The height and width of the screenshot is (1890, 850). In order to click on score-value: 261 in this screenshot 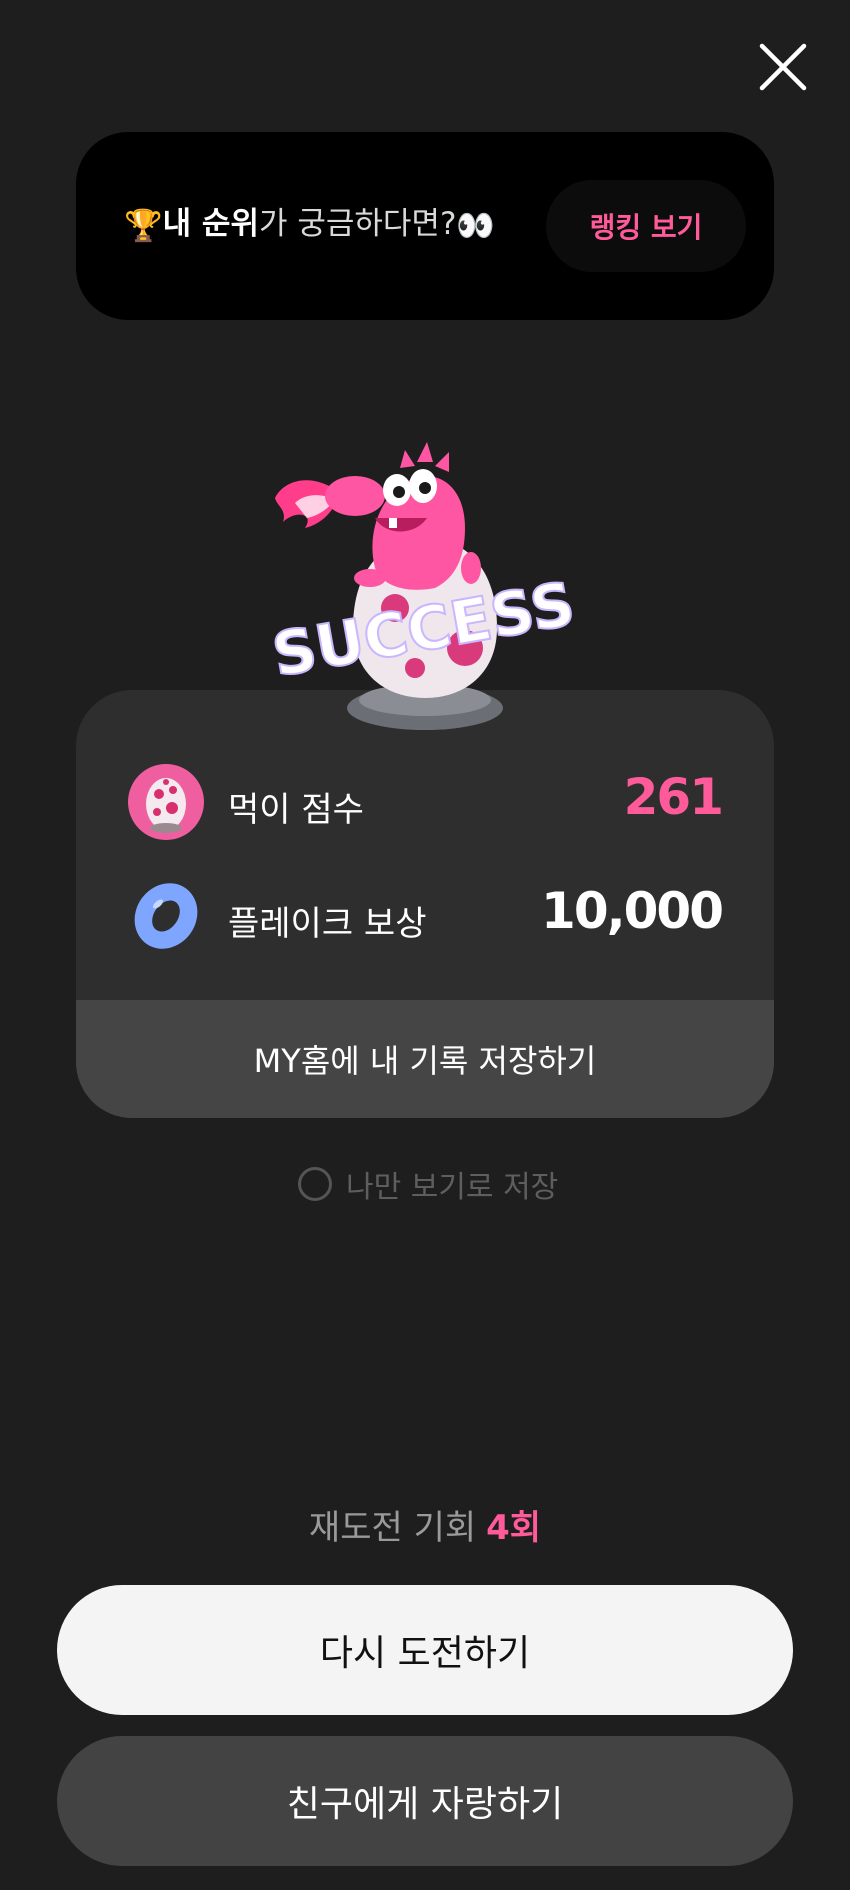, I will do `click(673, 797)`.